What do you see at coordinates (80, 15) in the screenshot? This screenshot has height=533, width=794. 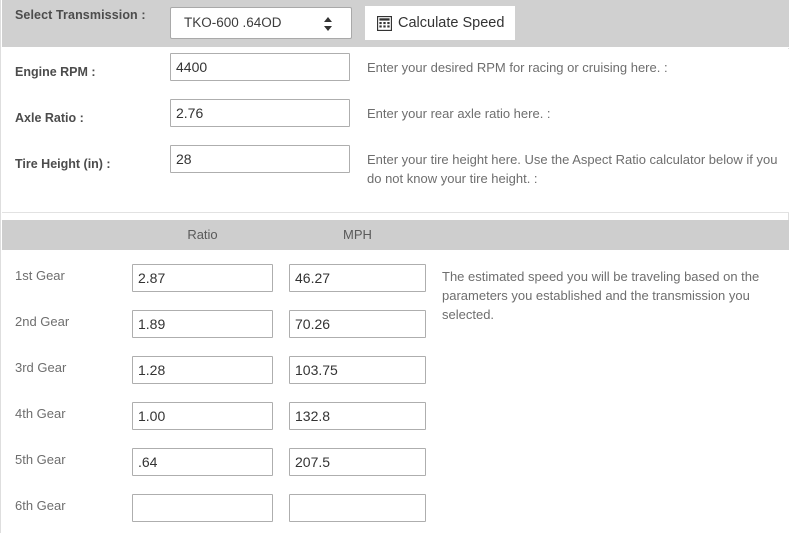 I see `select-transmission-label: Select Transmission :` at bounding box center [80, 15].